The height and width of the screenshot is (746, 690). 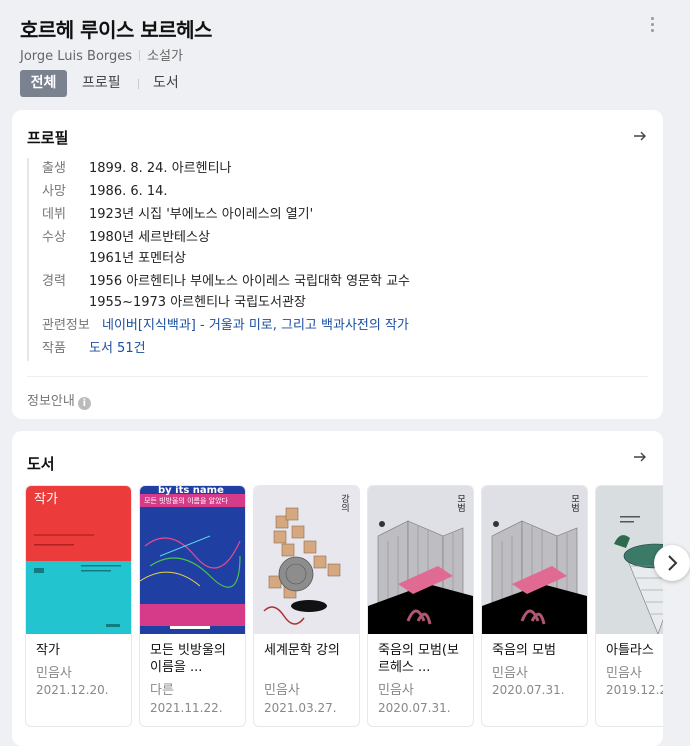 I want to click on profile-key: 사망, so click(x=54, y=191).